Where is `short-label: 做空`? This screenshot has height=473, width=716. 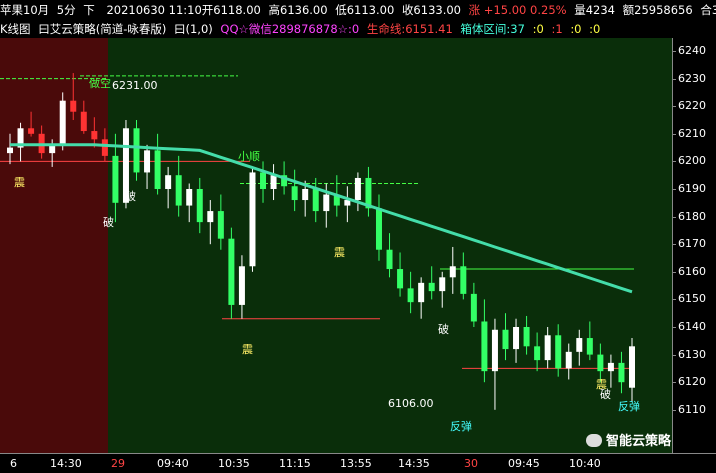 short-label: 做空 is located at coordinates (100, 83).